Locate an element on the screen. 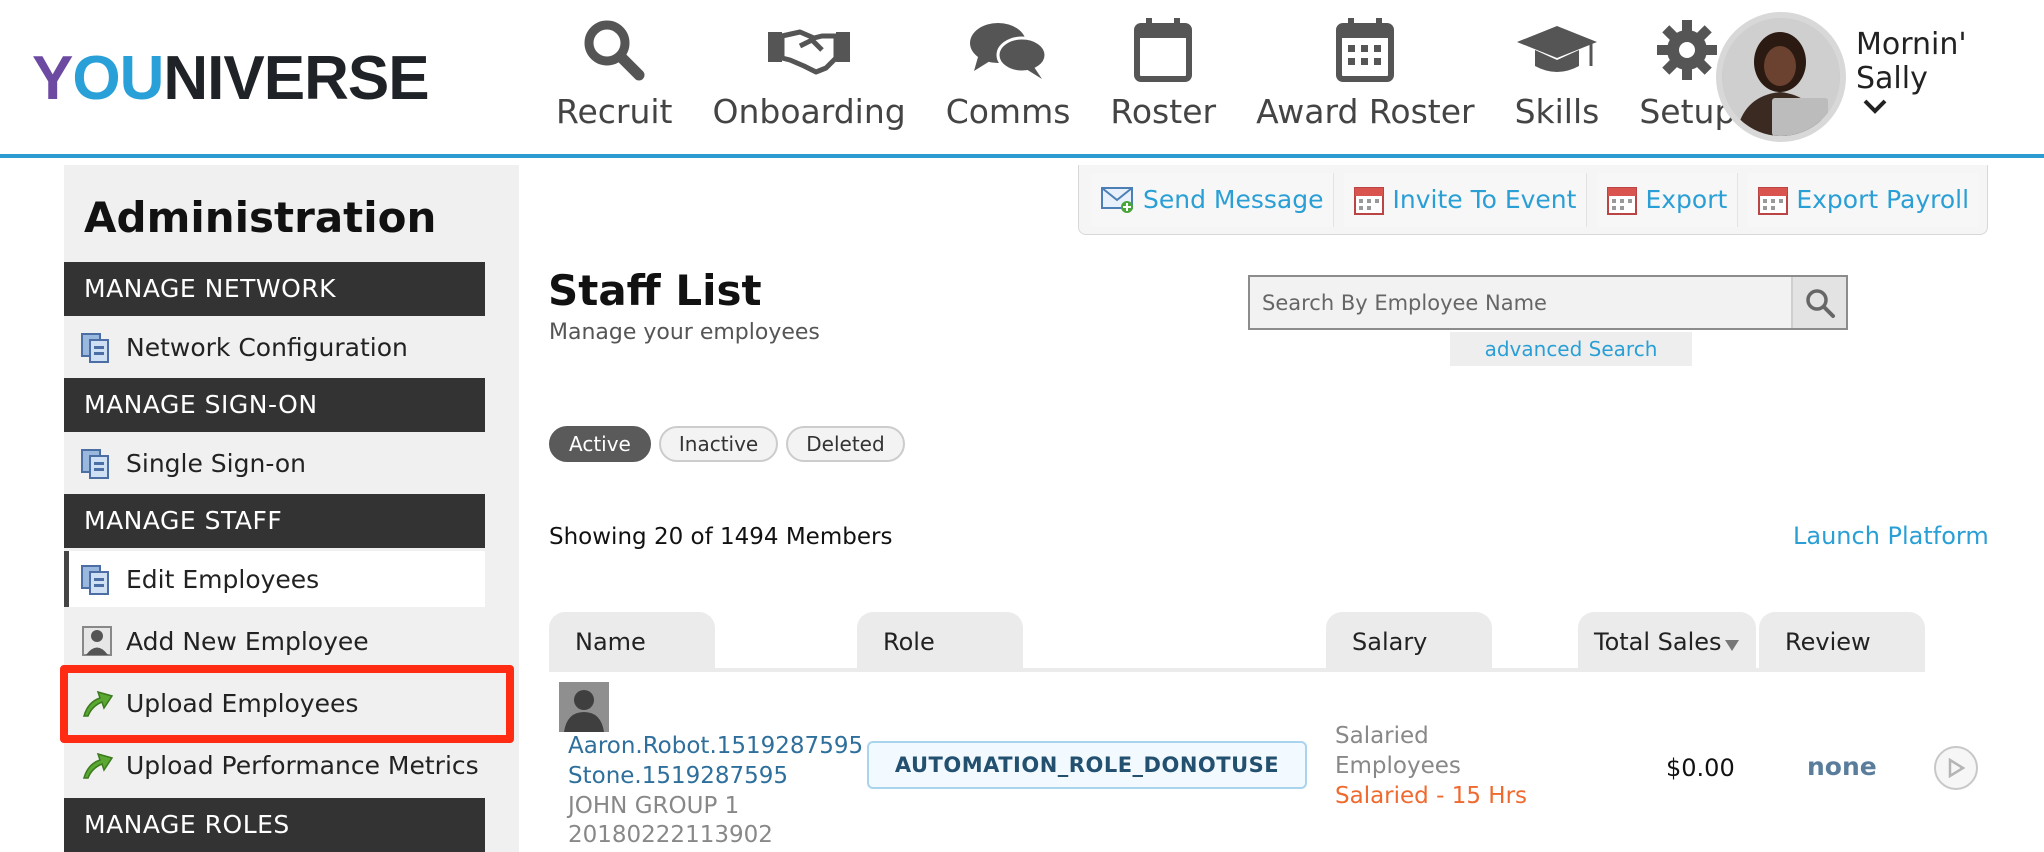 Image resolution: width=2044 pixels, height=852 pixels. employee-group: JOHN GROUP 1 is located at coordinates (654, 806).